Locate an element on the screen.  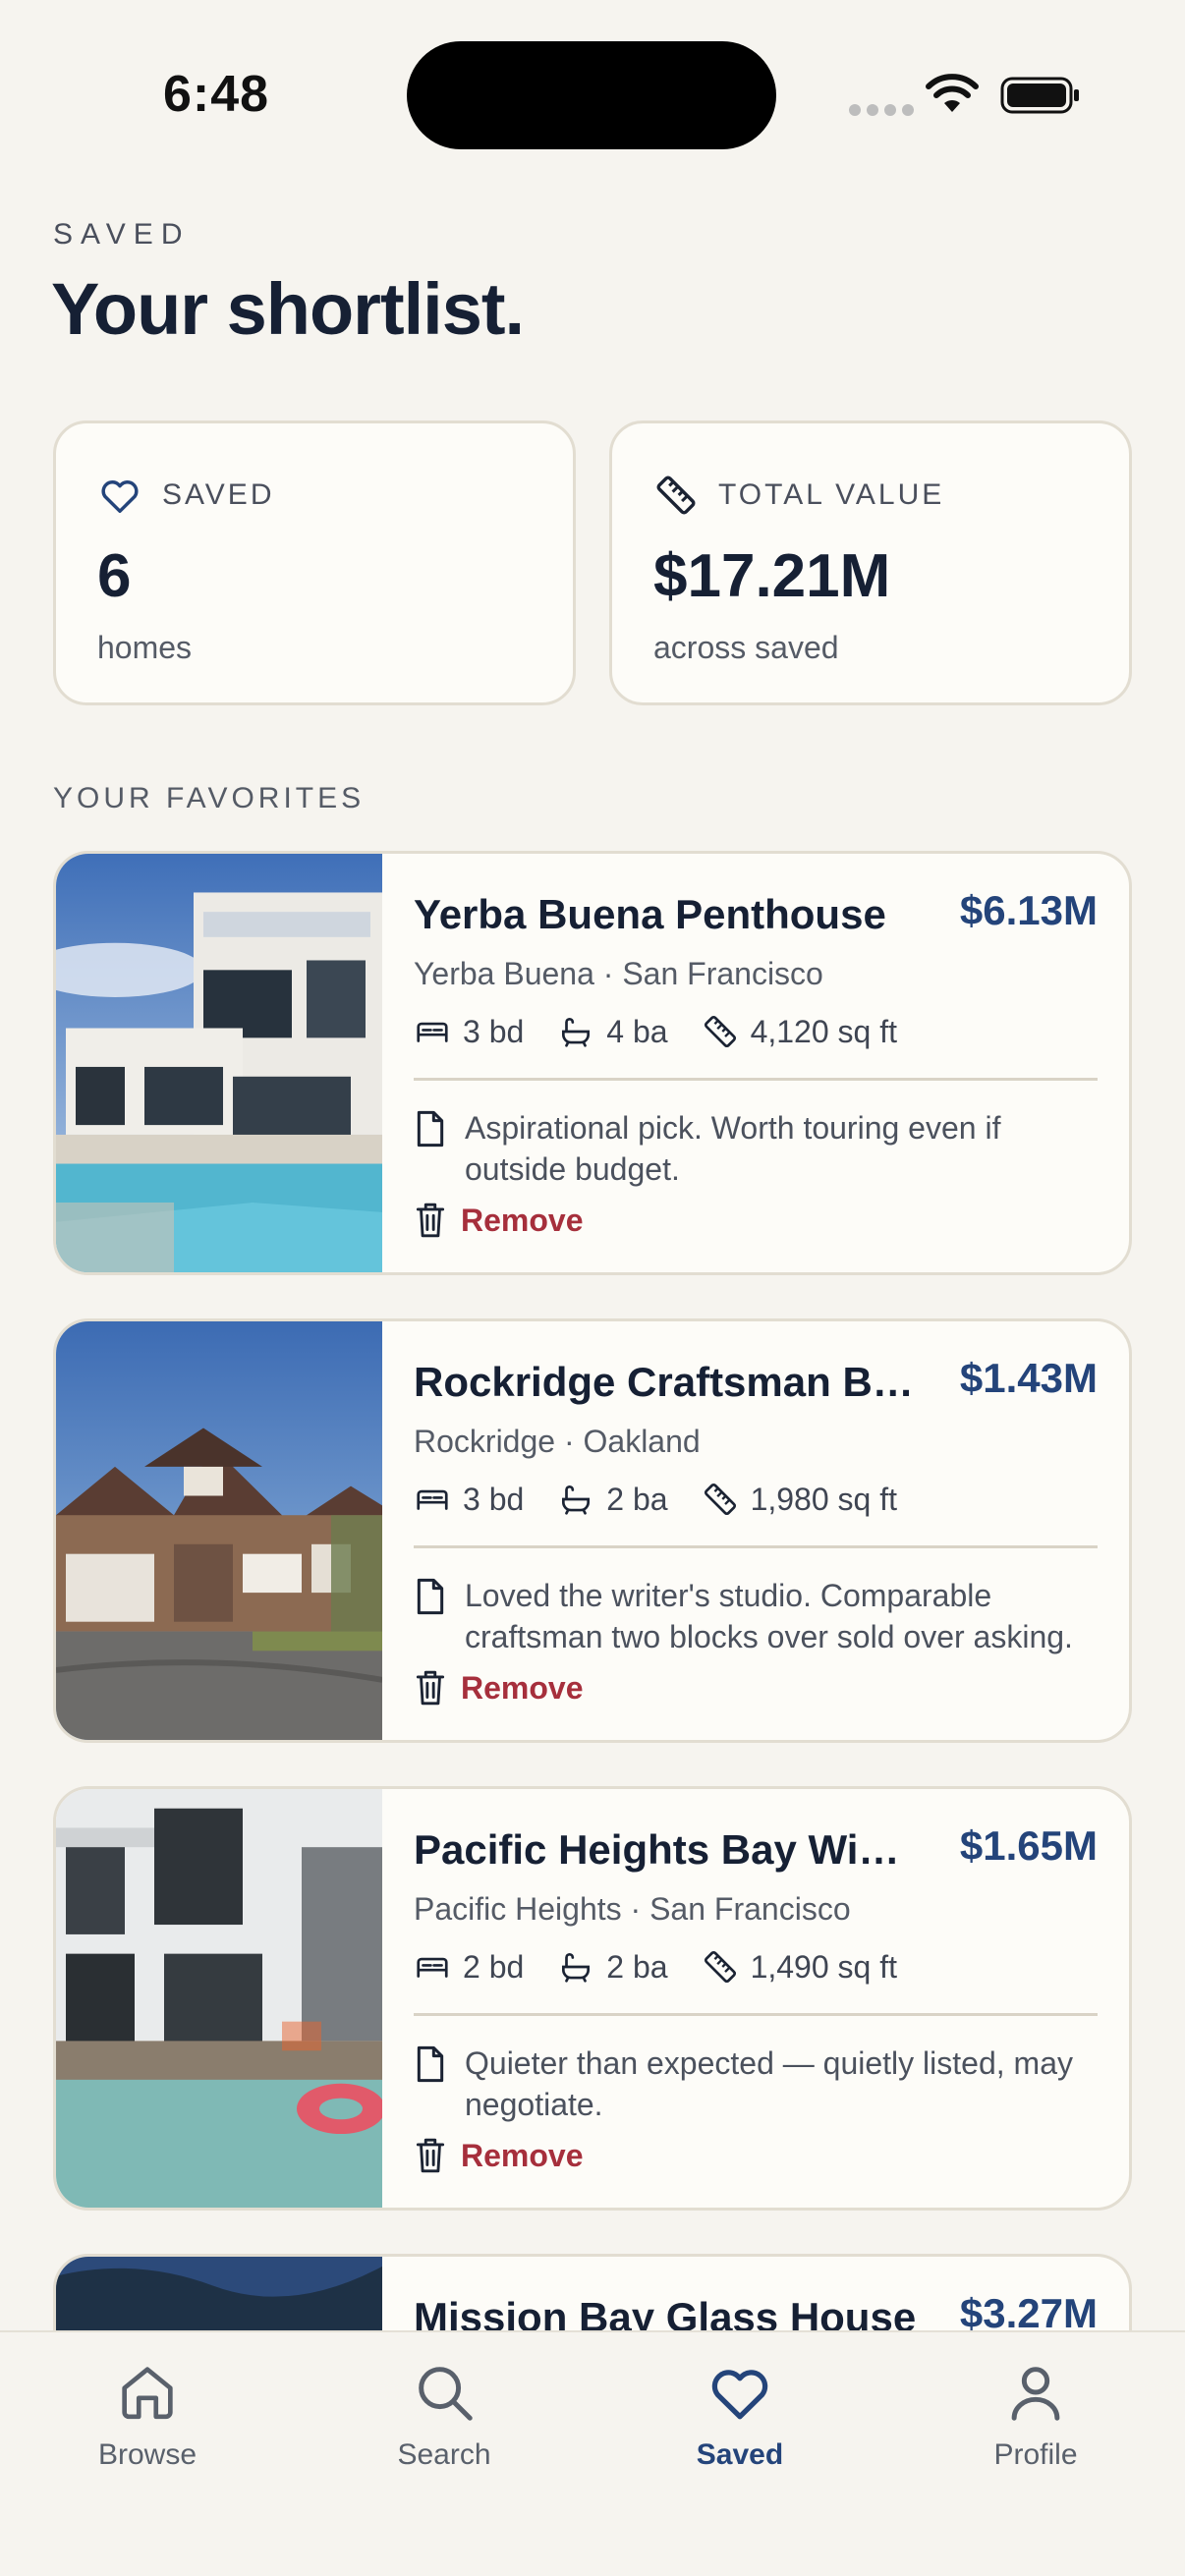
listing-specs: 2 bd 2 ba 1,490 sq ft is located at coordinates (656, 1967).